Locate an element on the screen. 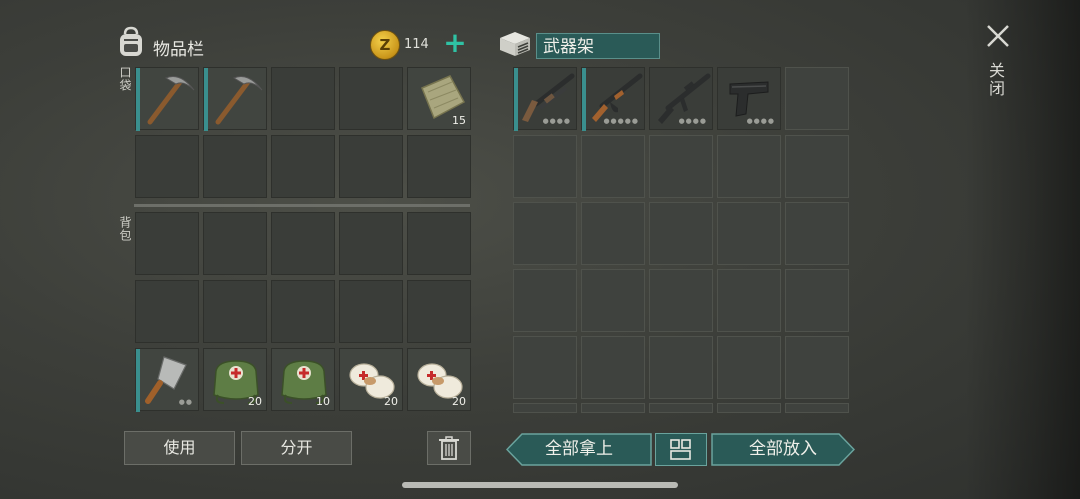 The height and width of the screenshot is (499, 1080). take-all-button: 全部拿上 is located at coordinates (579, 449).